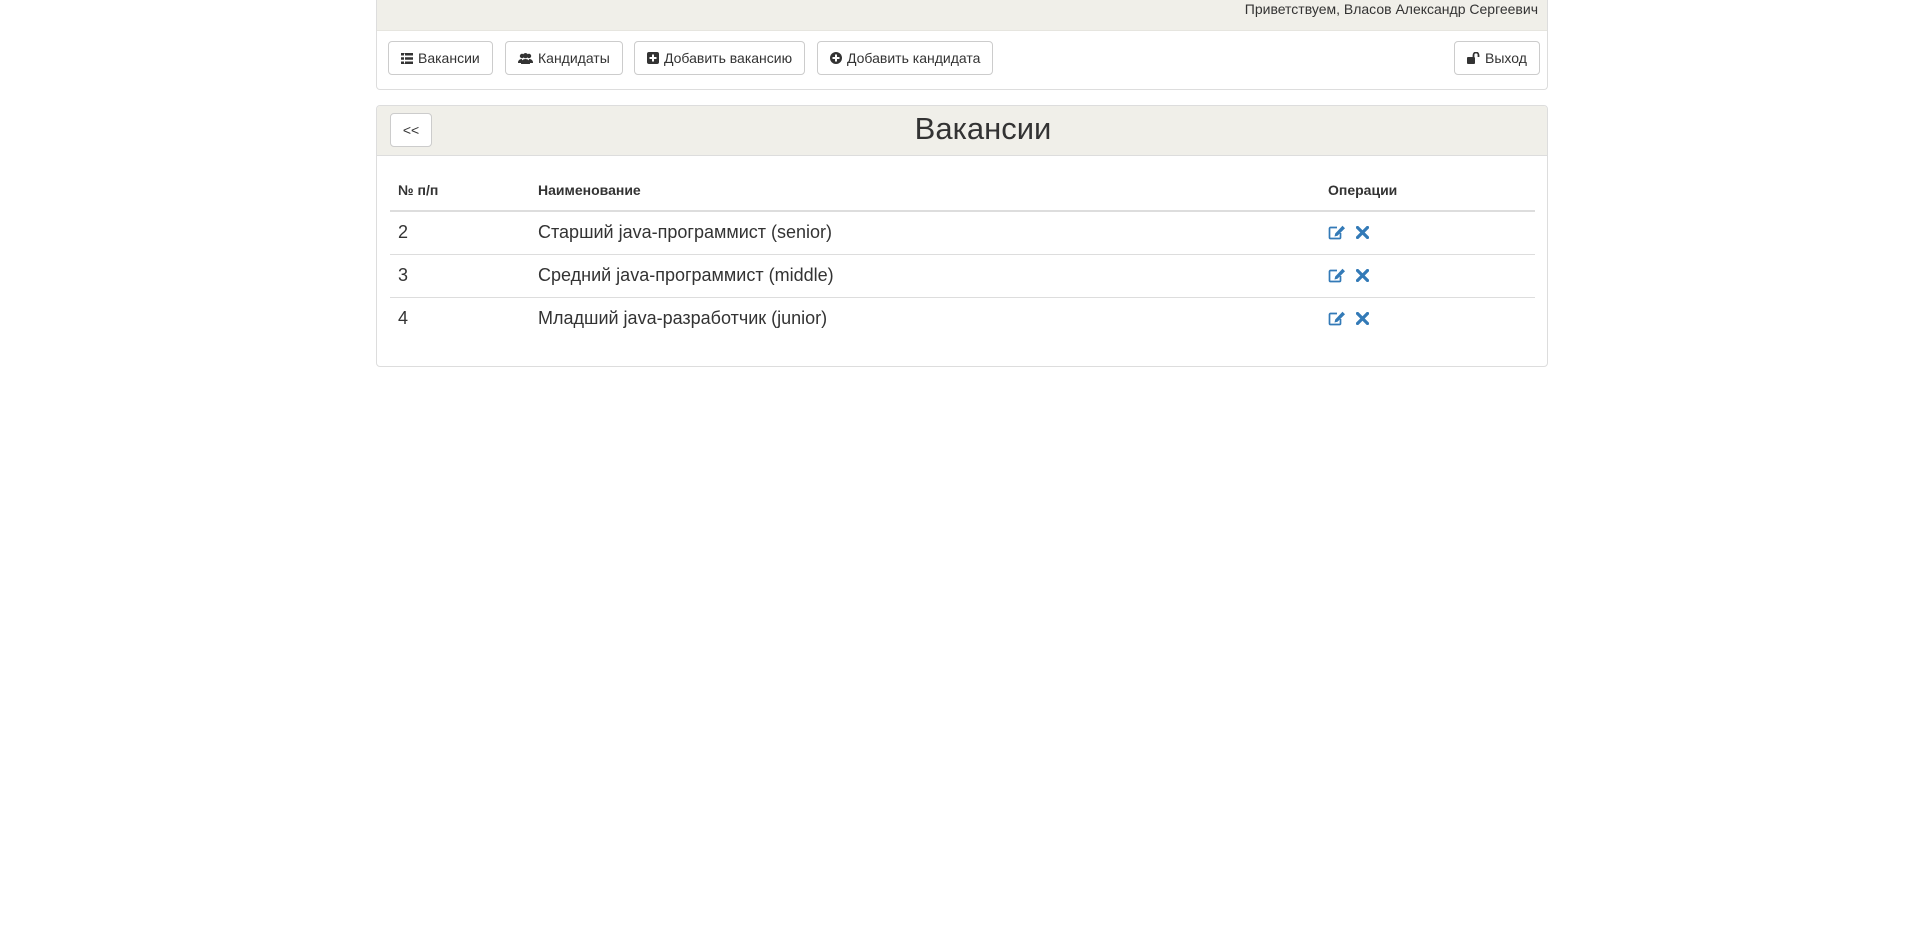  What do you see at coordinates (1427, 190) in the screenshot?
I see `column-header-operations: Операции` at bounding box center [1427, 190].